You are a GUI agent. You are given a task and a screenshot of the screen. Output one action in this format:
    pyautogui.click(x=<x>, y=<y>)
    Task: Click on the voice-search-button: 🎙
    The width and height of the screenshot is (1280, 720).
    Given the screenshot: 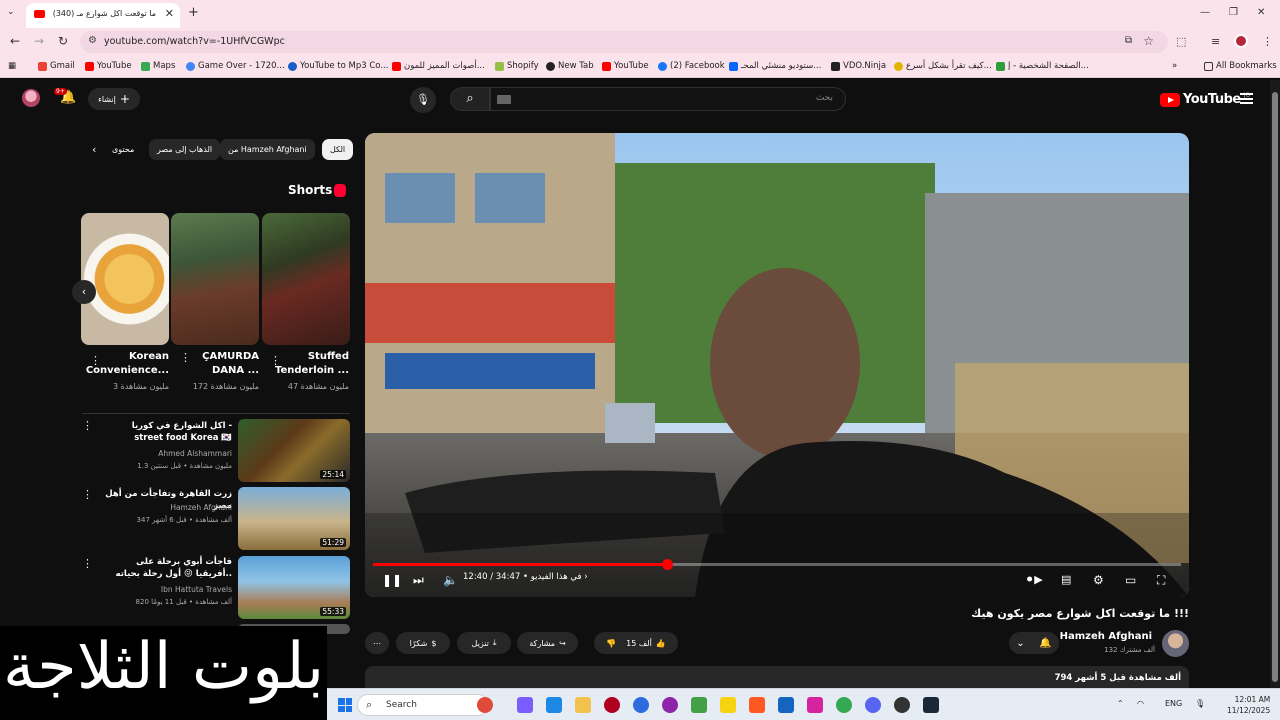 What is the action you would take?
    pyautogui.click(x=423, y=100)
    